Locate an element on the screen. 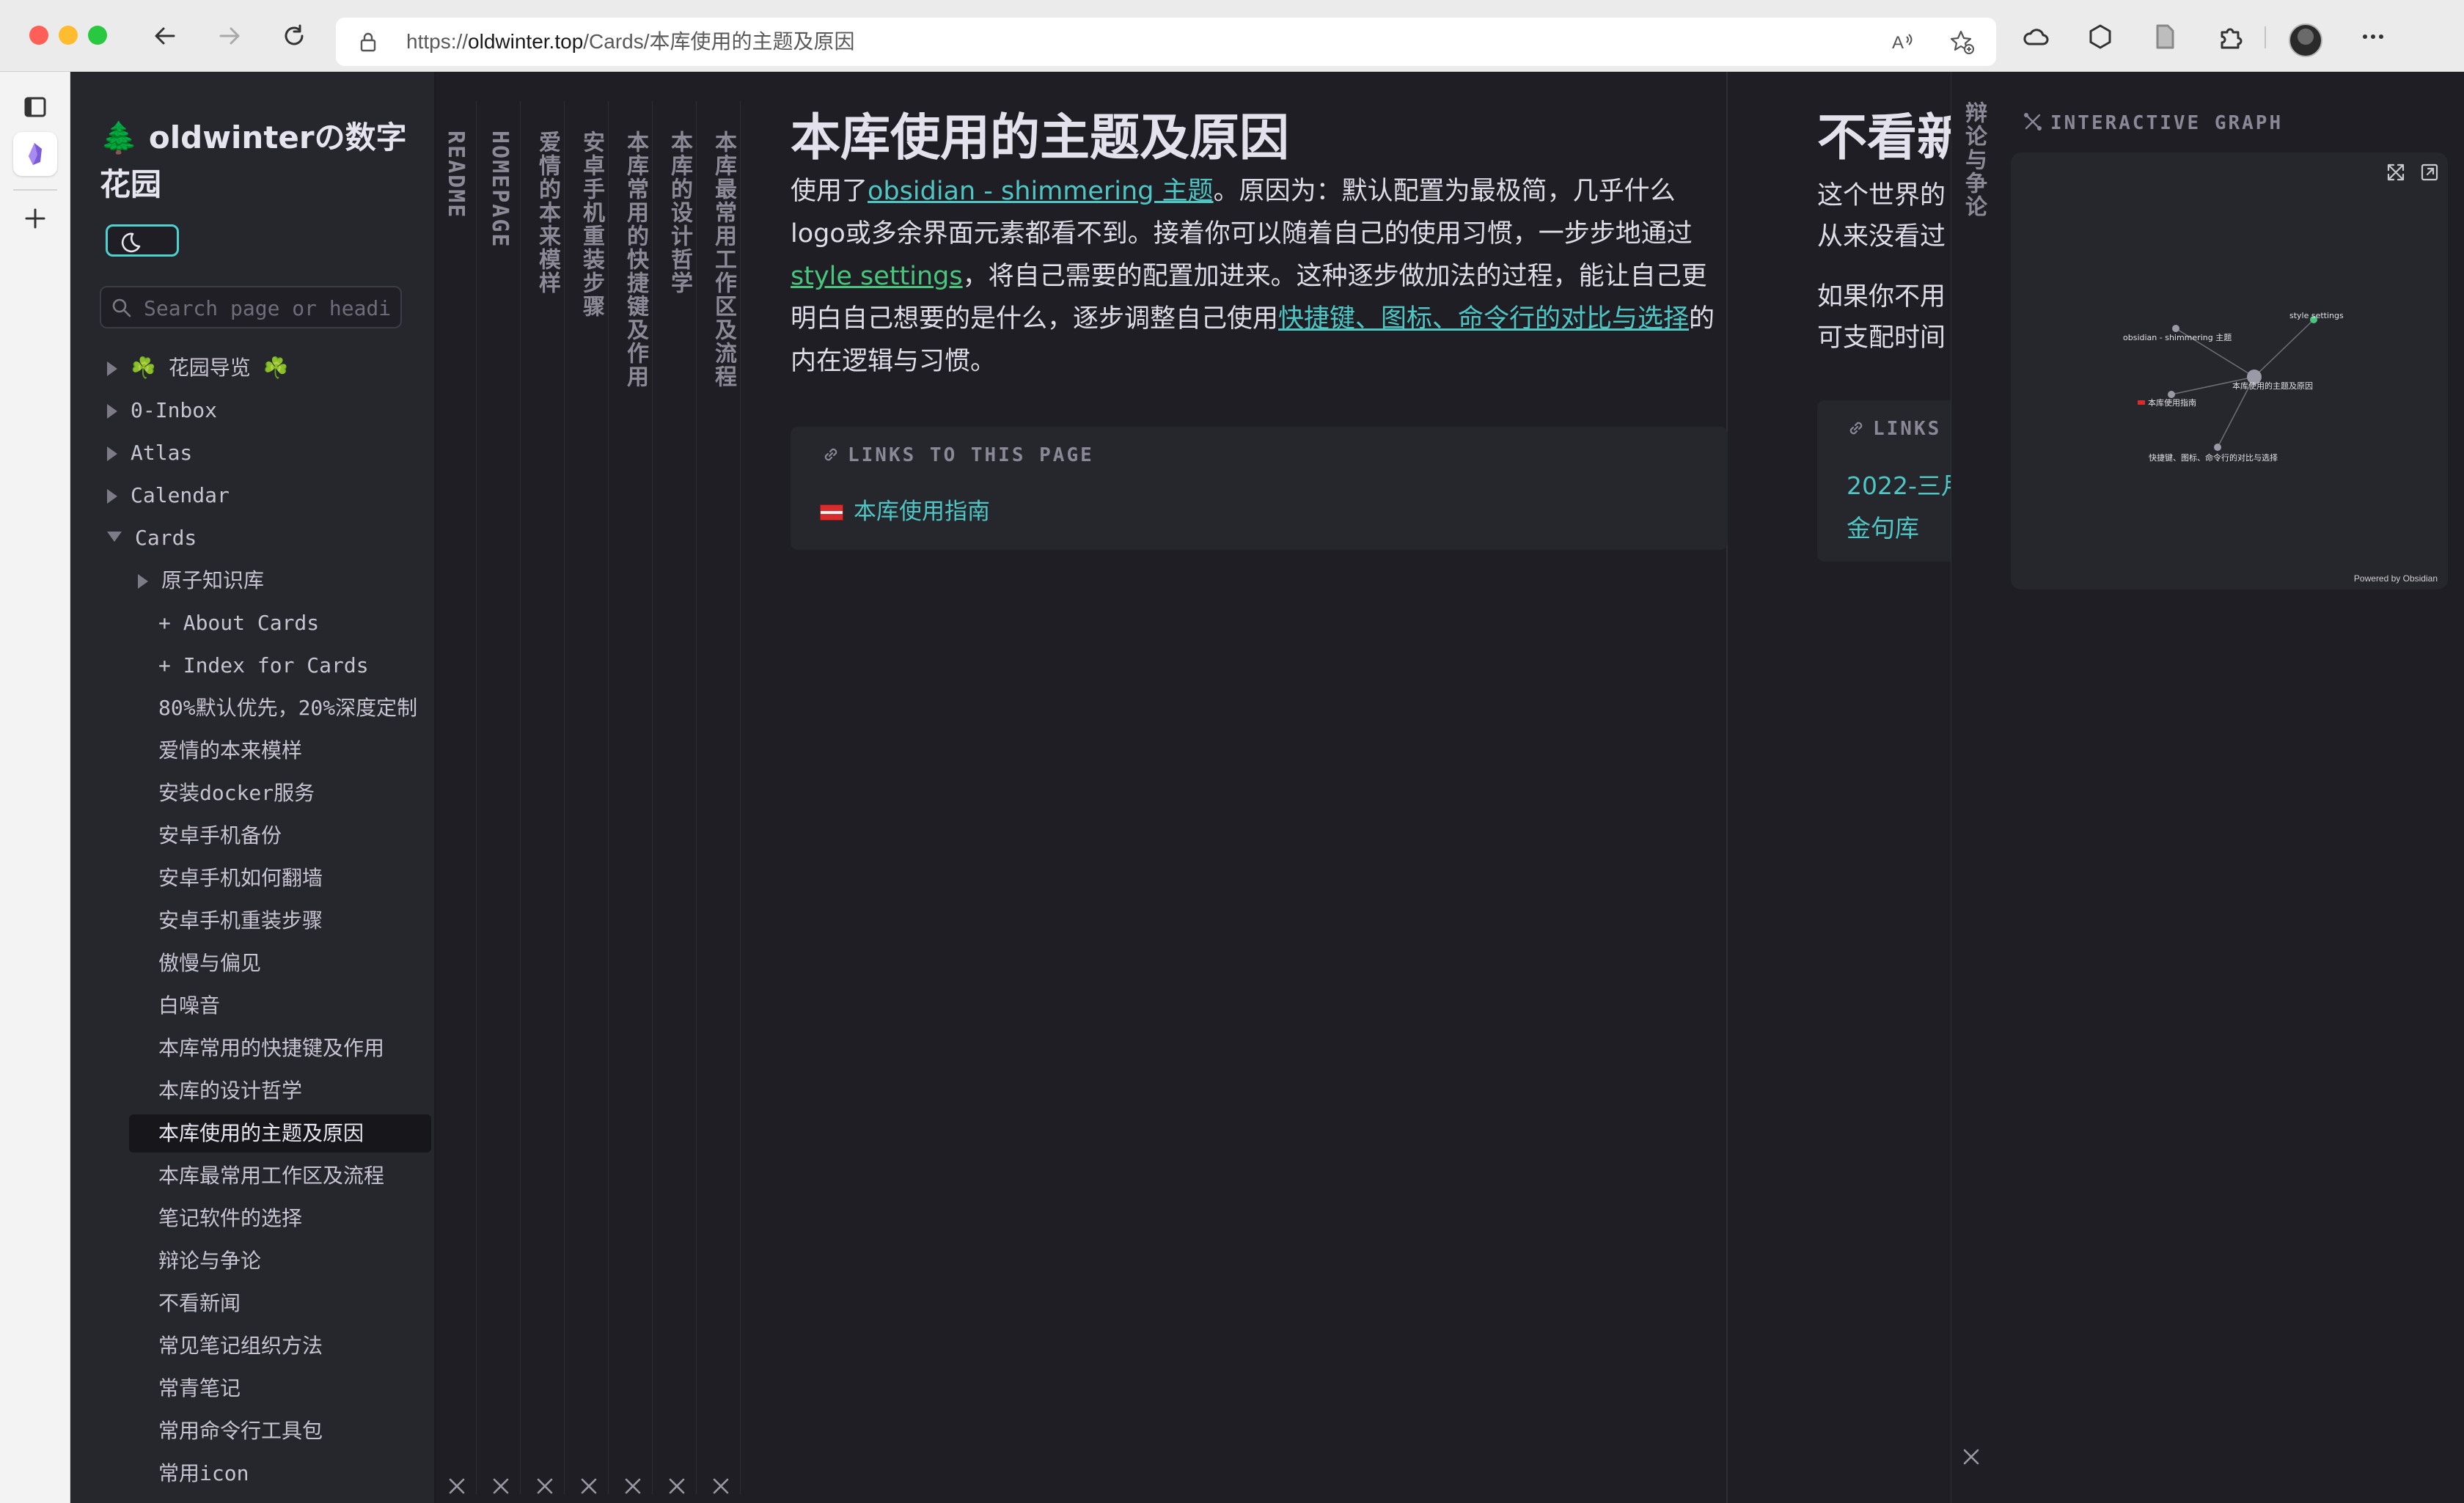 Image resolution: width=2464 pixels, height=1503 pixels. nav-folder-calendar: Calendar is located at coordinates (168, 496).